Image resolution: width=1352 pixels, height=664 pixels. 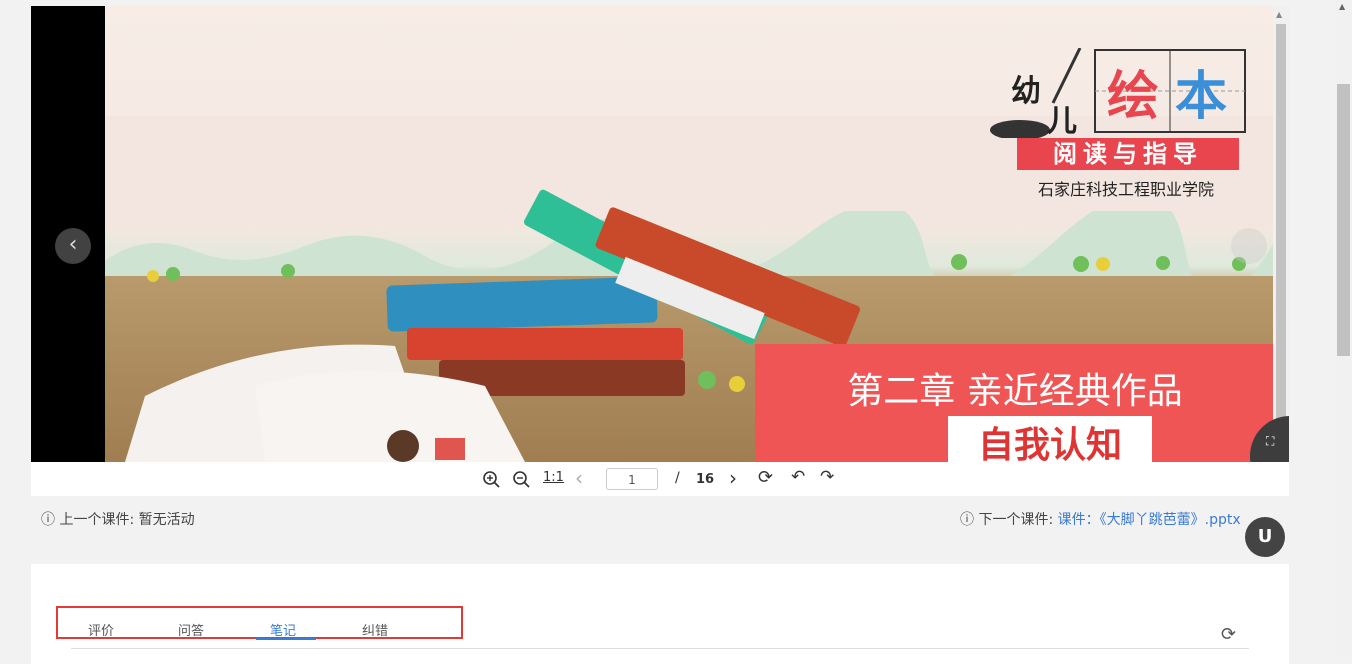 I want to click on logo-char-hui: 绘, so click(x=1133, y=97).